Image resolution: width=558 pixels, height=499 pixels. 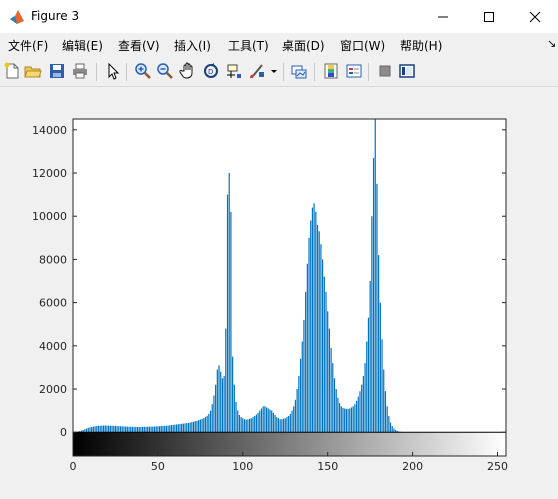 What do you see at coordinates (257, 71) in the screenshot?
I see `brush-icon` at bounding box center [257, 71].